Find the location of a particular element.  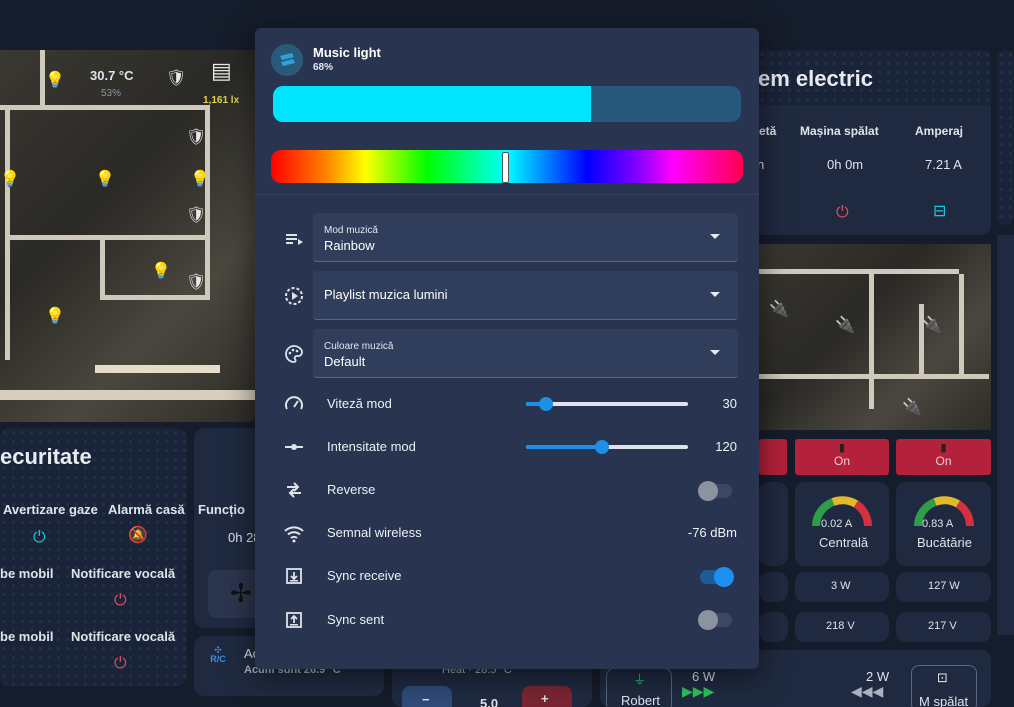

hue-thumb is located at coordinates (505, 167).